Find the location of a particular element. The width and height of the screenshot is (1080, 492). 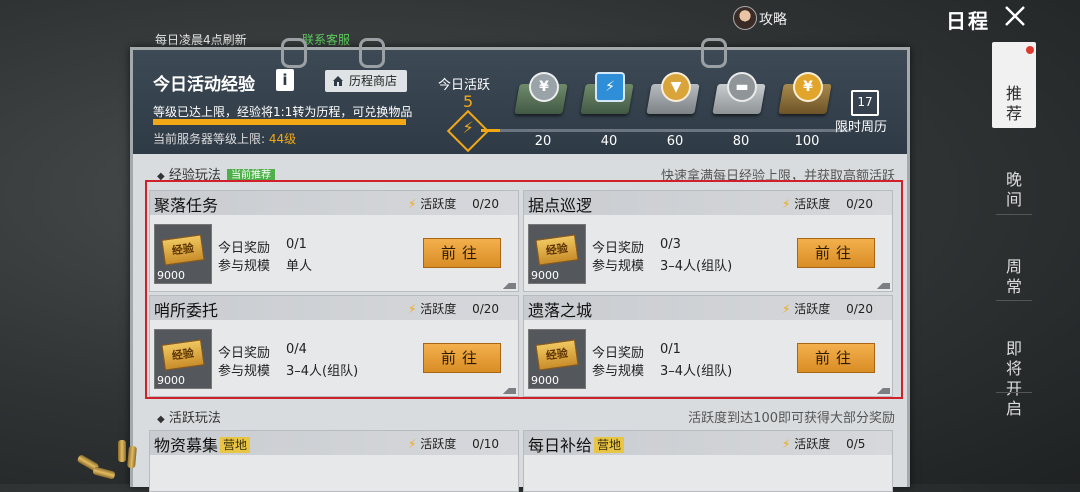

reward-chest-60: ▼ is located at coordinates (673, 97).